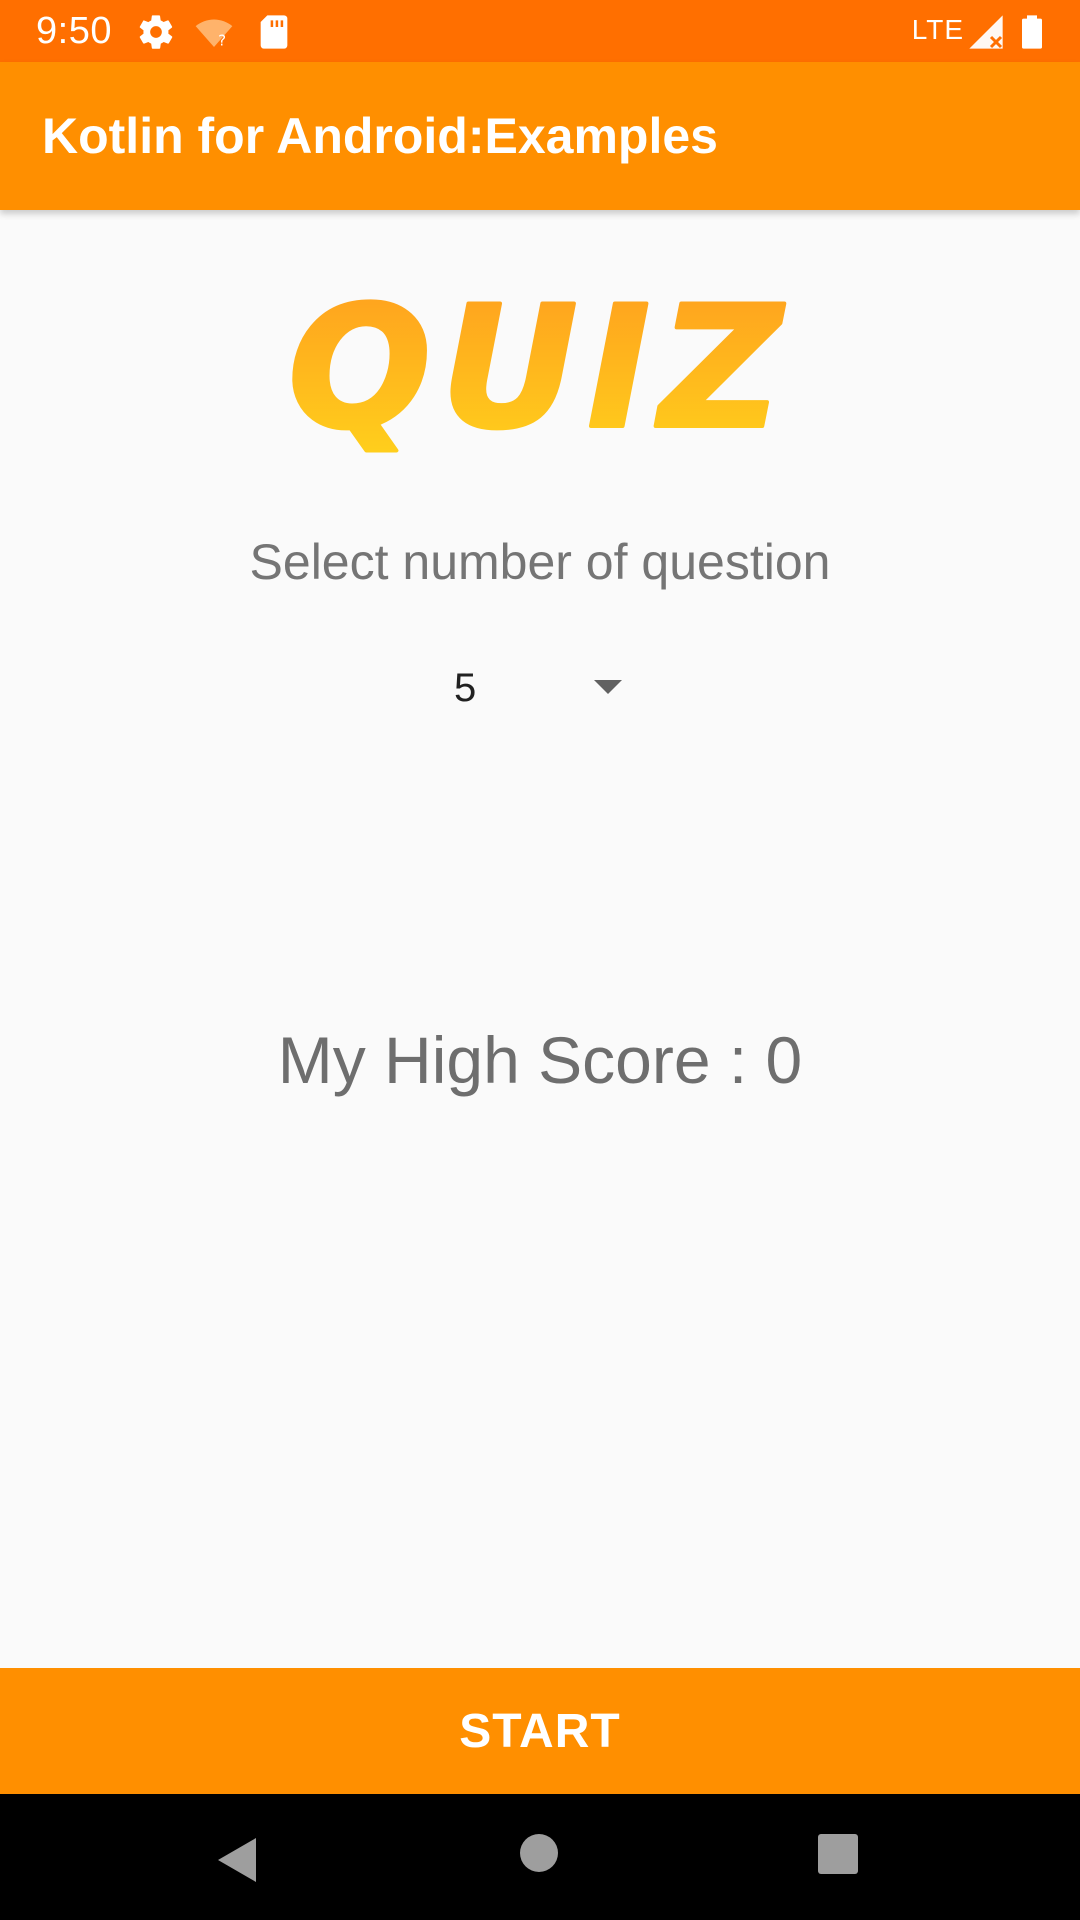 The height and width of the screenshot is (1920, 1080). What do you see at coordinates (380, 136) in the screenshot?
I see `app-title: Kotlin for Android:Examples` at bounding box center [380, 136].